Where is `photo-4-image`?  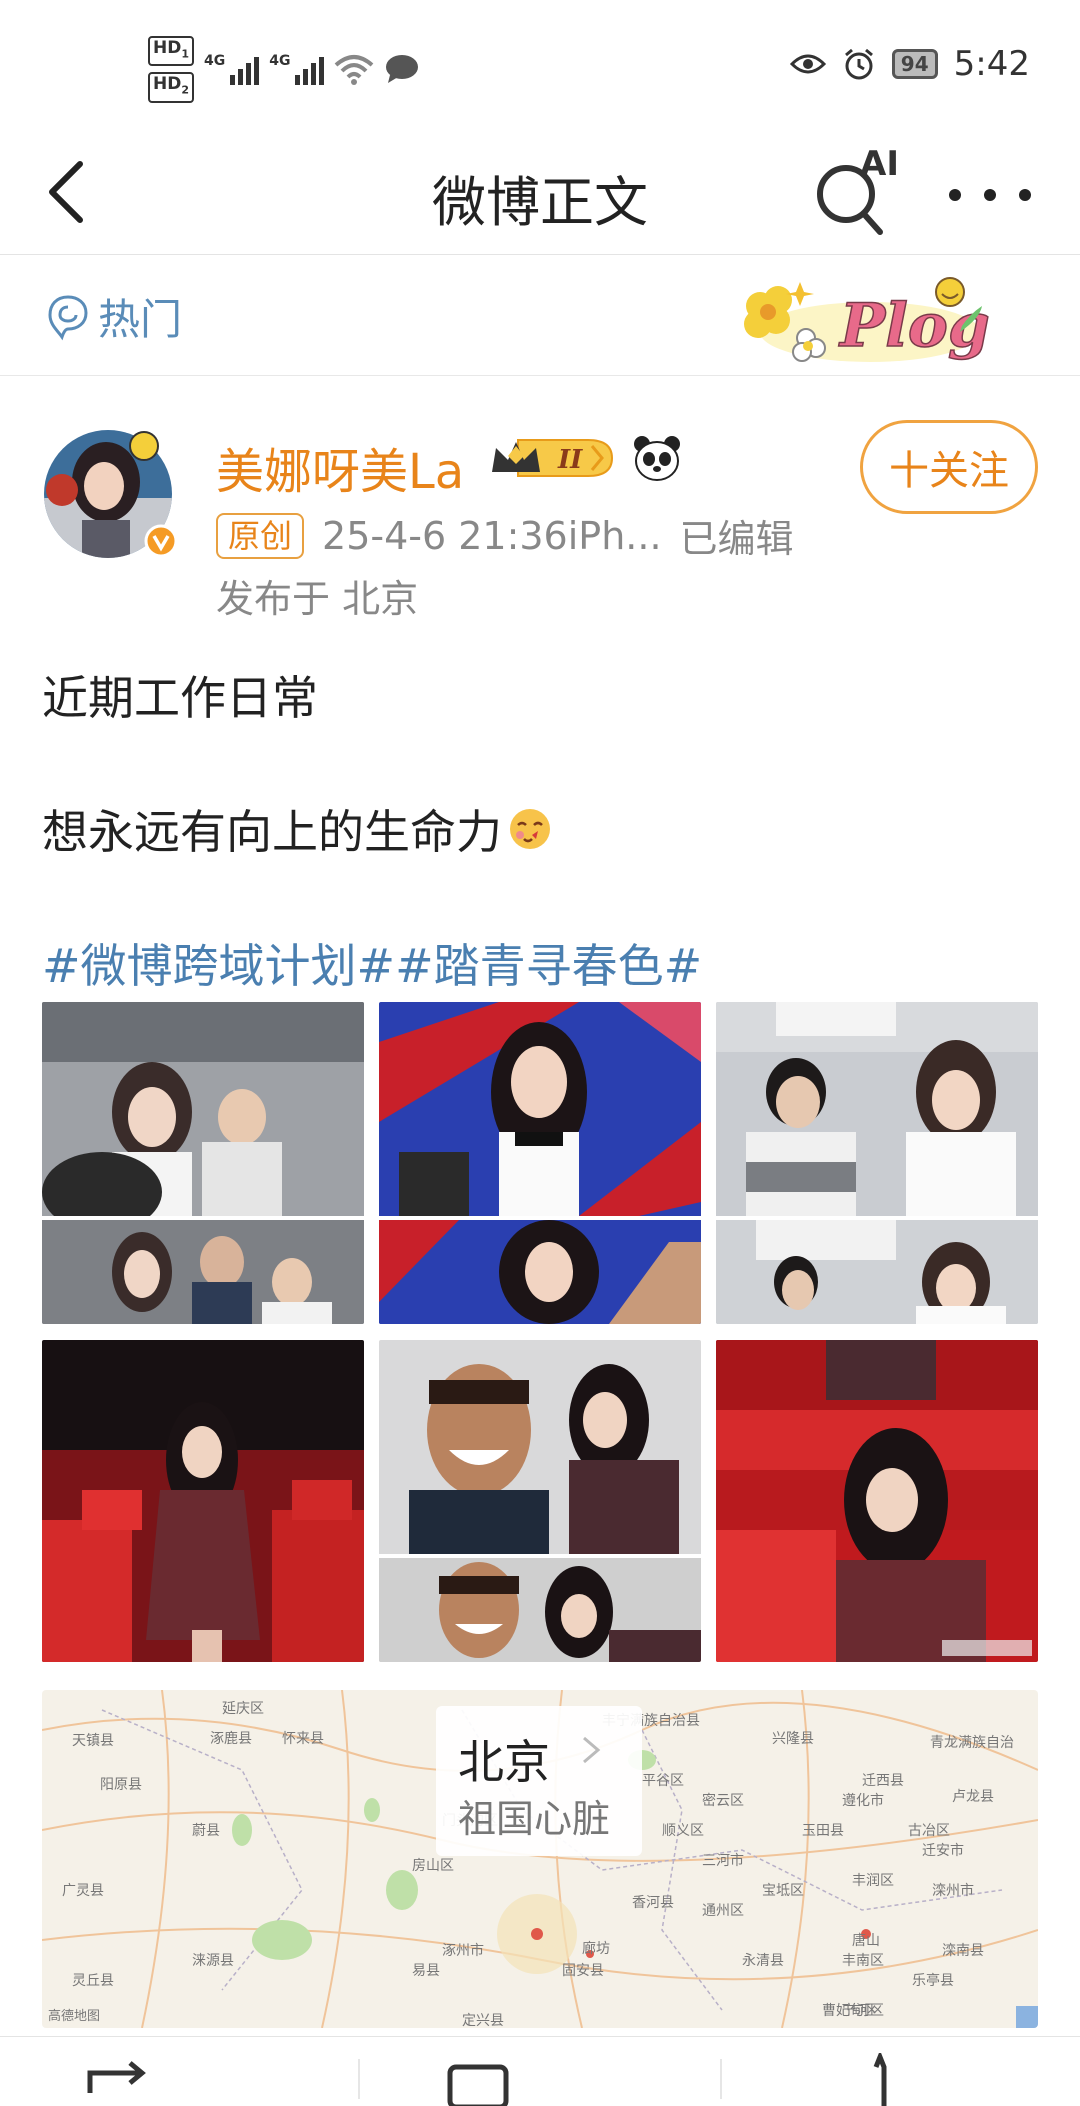 photo-4-image is located at coordinates (203, 1501).